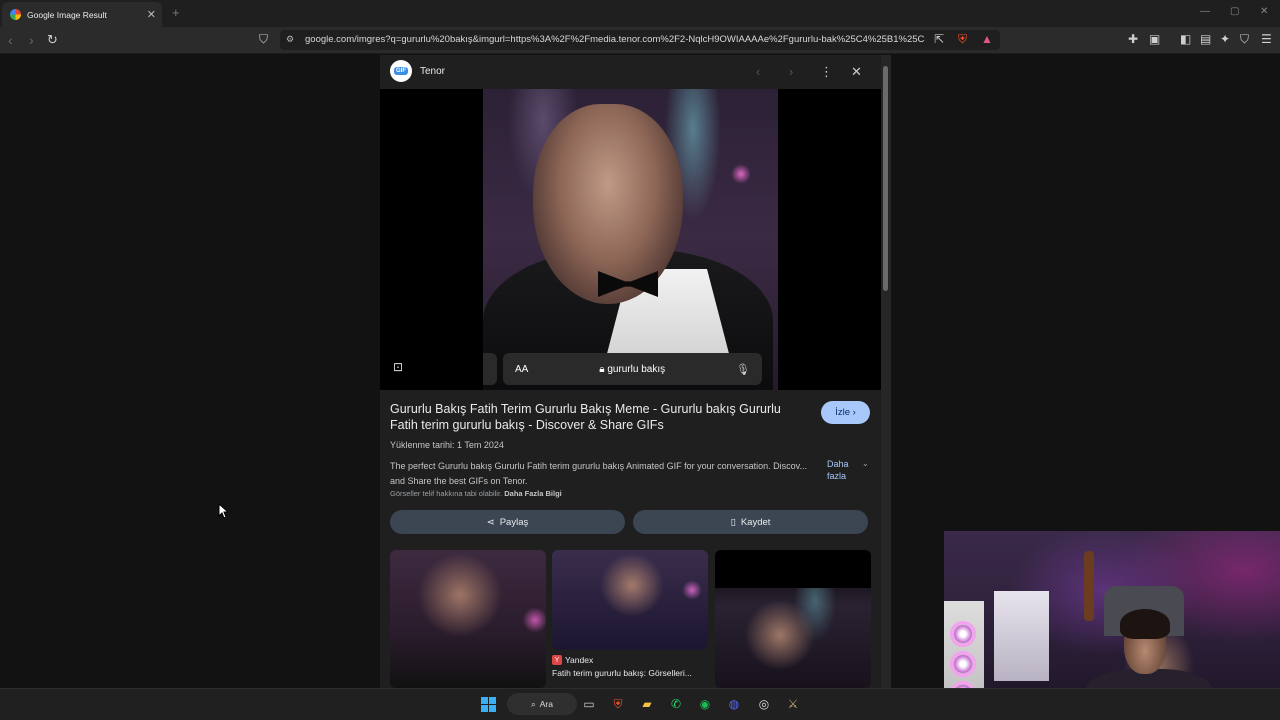  What do you see at coordinates (514, 522) in the screenshot?
I see `share-button-label: Paylaş` at bounding box center [514, 522].